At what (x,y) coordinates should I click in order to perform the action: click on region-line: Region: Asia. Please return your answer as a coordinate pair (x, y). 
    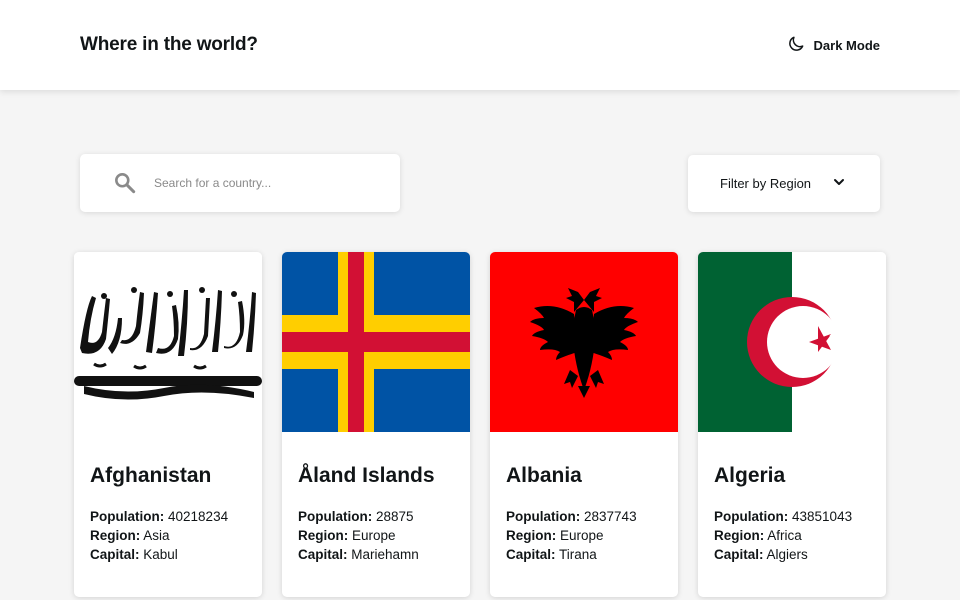
    Looking at the image, I should click on (130, 535).